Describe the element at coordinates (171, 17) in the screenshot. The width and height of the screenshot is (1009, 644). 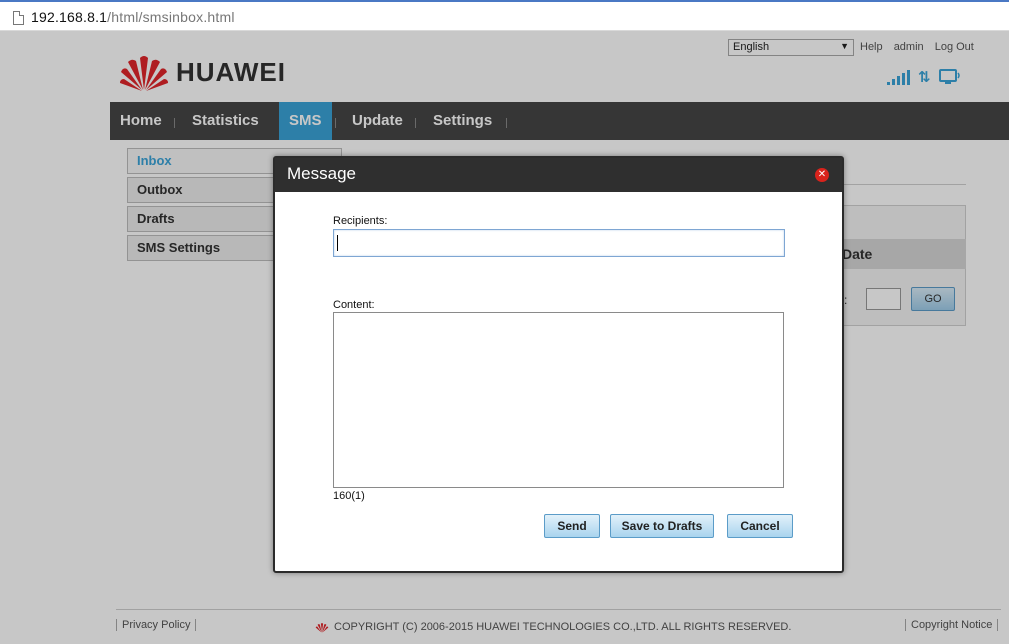
I see `url-path: /html/smsinbox.html` at that location.